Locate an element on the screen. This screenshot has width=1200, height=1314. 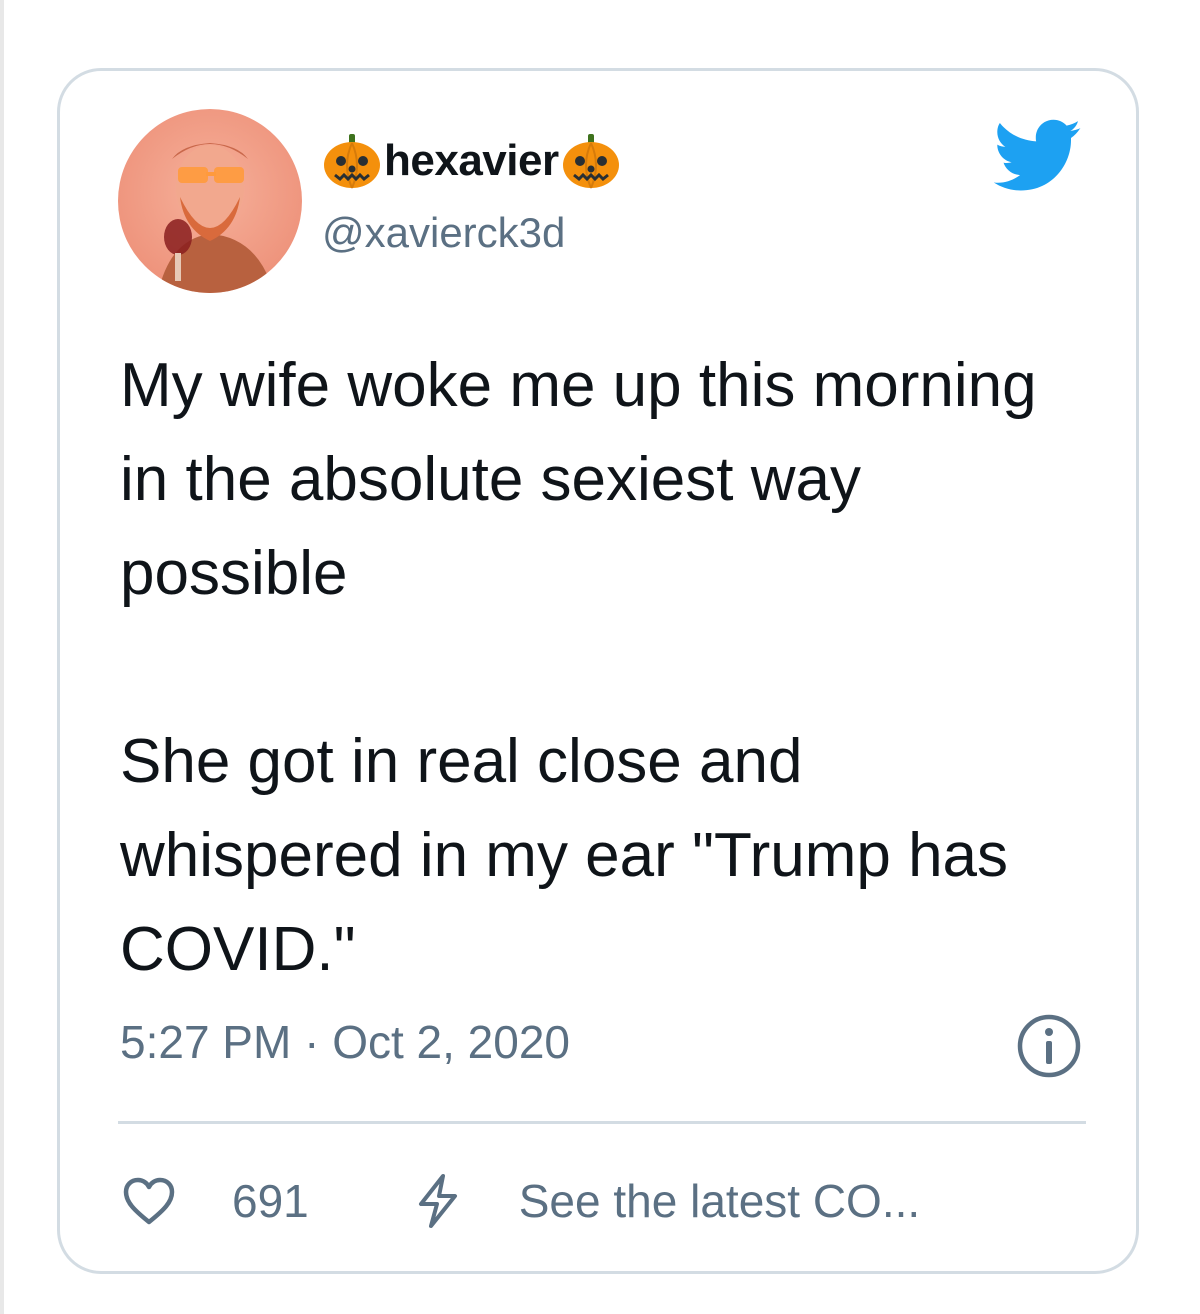
heart-icon is located at coordinates (149, 1201).